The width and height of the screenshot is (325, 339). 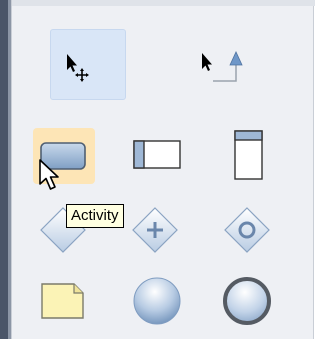 I want to click on tool-start-event, so click(x=157, y=300).